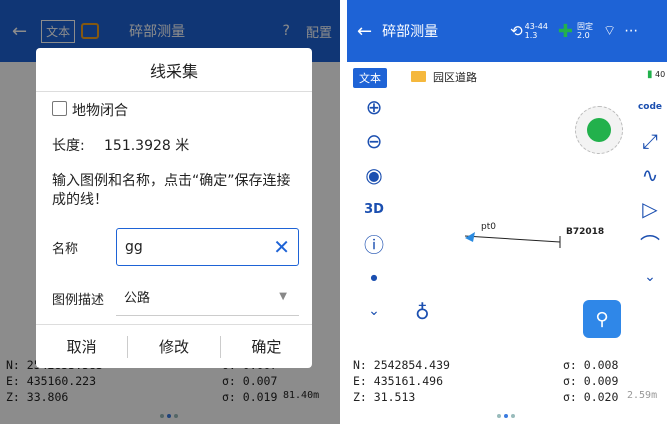 Image resolution: width=667 pixels, height=424 pixels. I want to click on right-toolbar: code ⤢ ∿ ▷ ⌒ ⌄, so click(650, 192).